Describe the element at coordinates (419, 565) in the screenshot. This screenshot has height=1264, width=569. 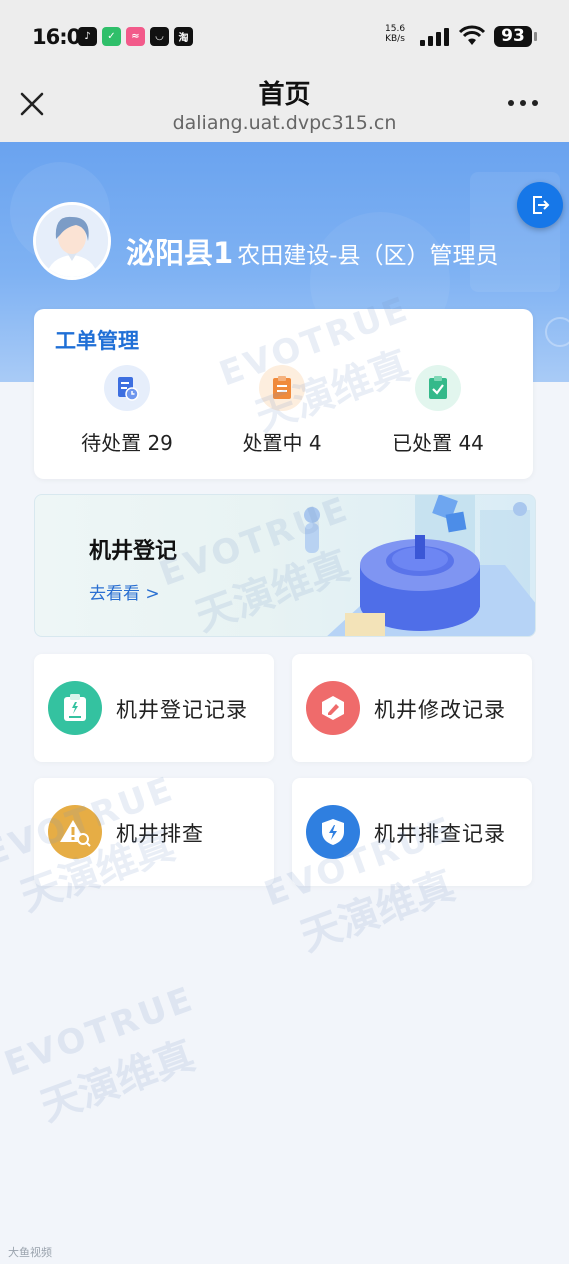
I see `well-illustration-icon` at that location.